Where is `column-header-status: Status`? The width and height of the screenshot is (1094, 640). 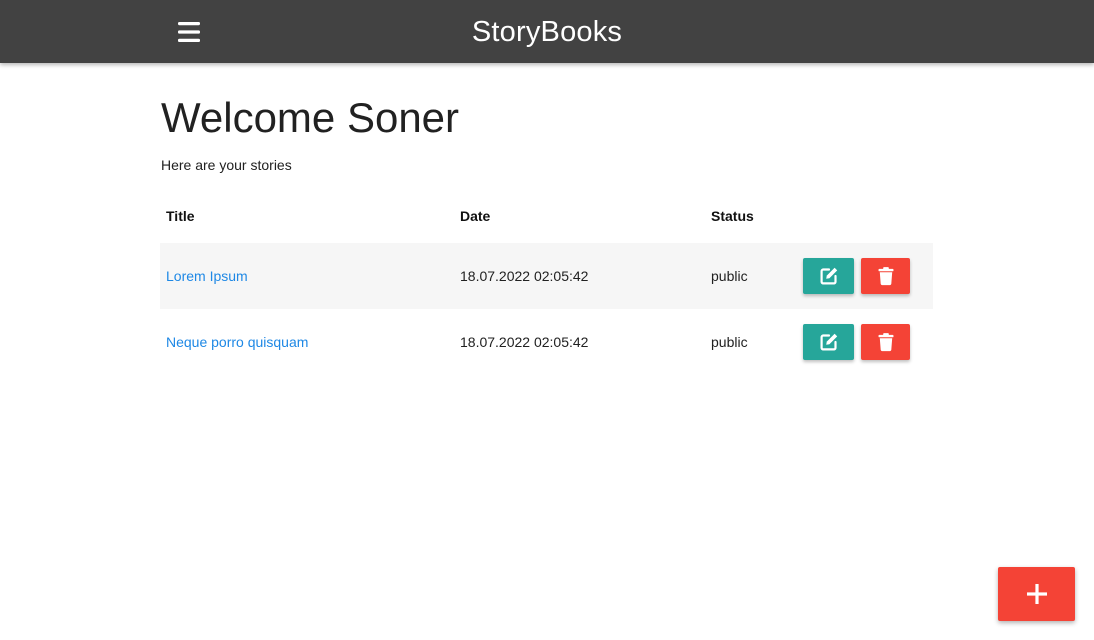 column-header-status: Status is located at coordinates (732, 215).